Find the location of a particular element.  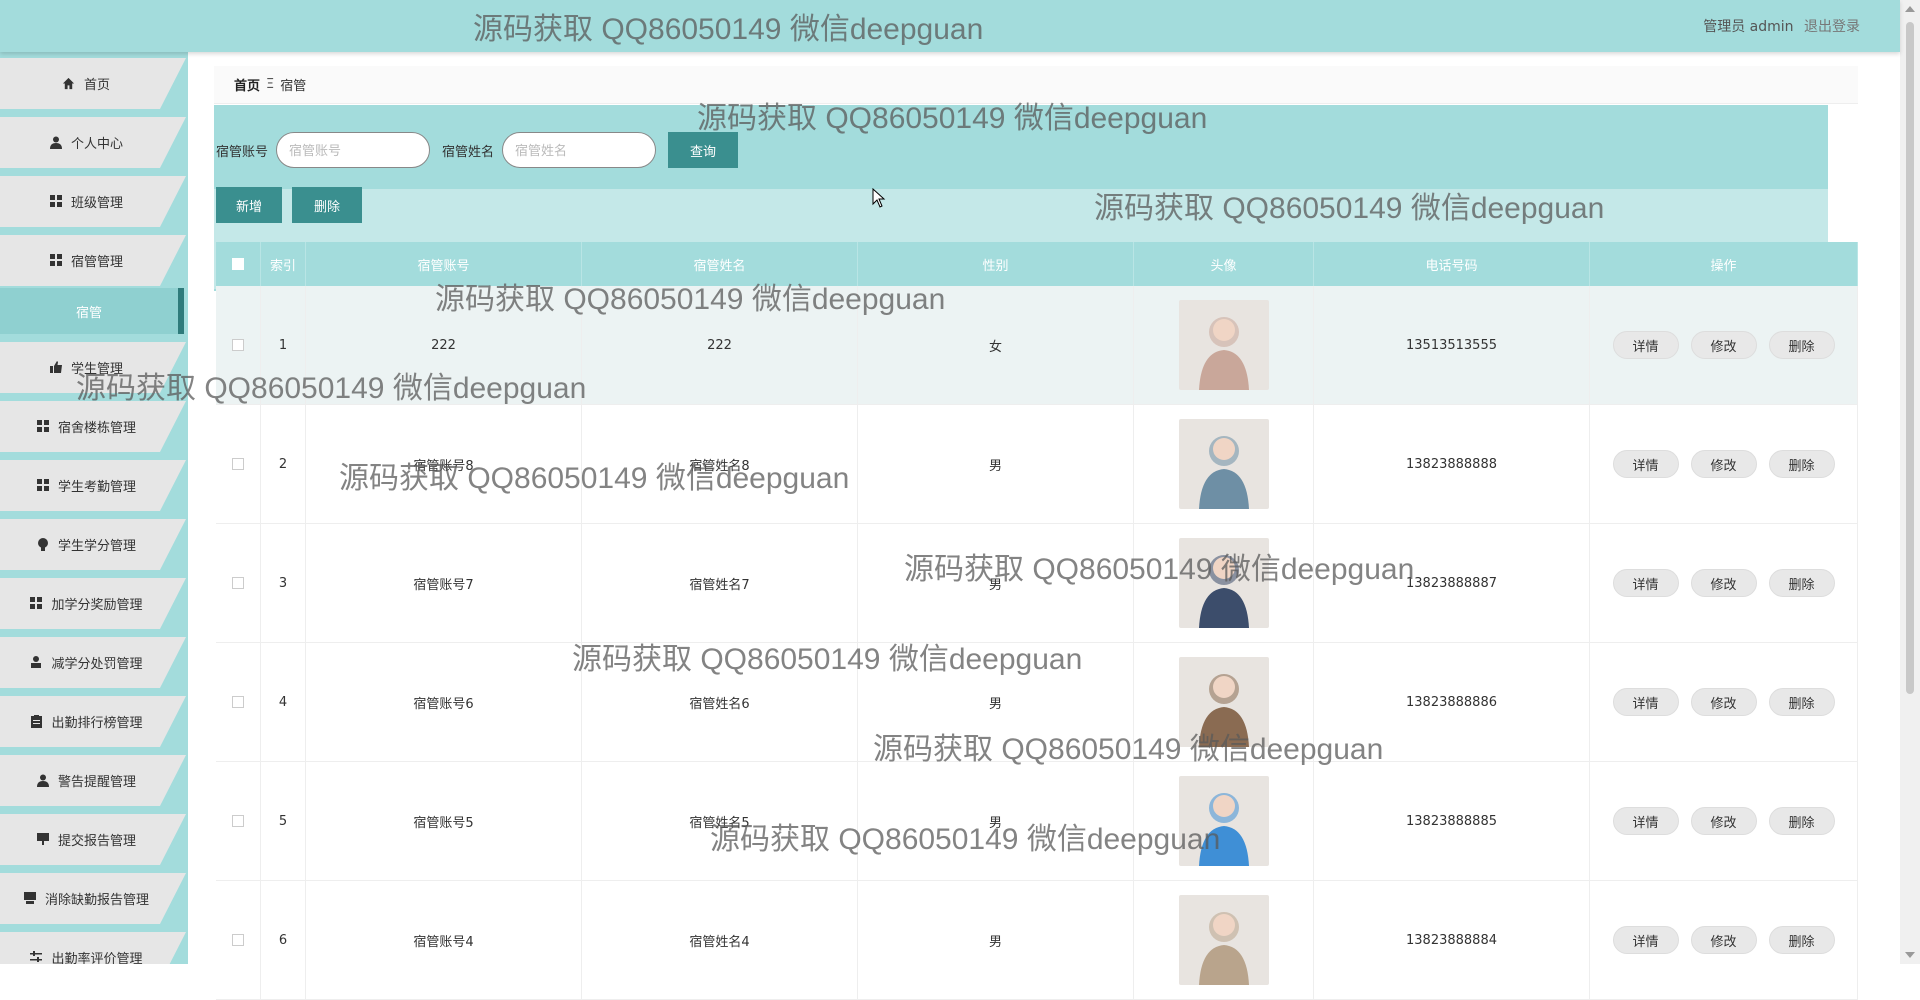

table-row: 6 宿管账号4 宿管姓名4 男 13823888884 详情 修改 删除 is located at coordinates (1037, 940).